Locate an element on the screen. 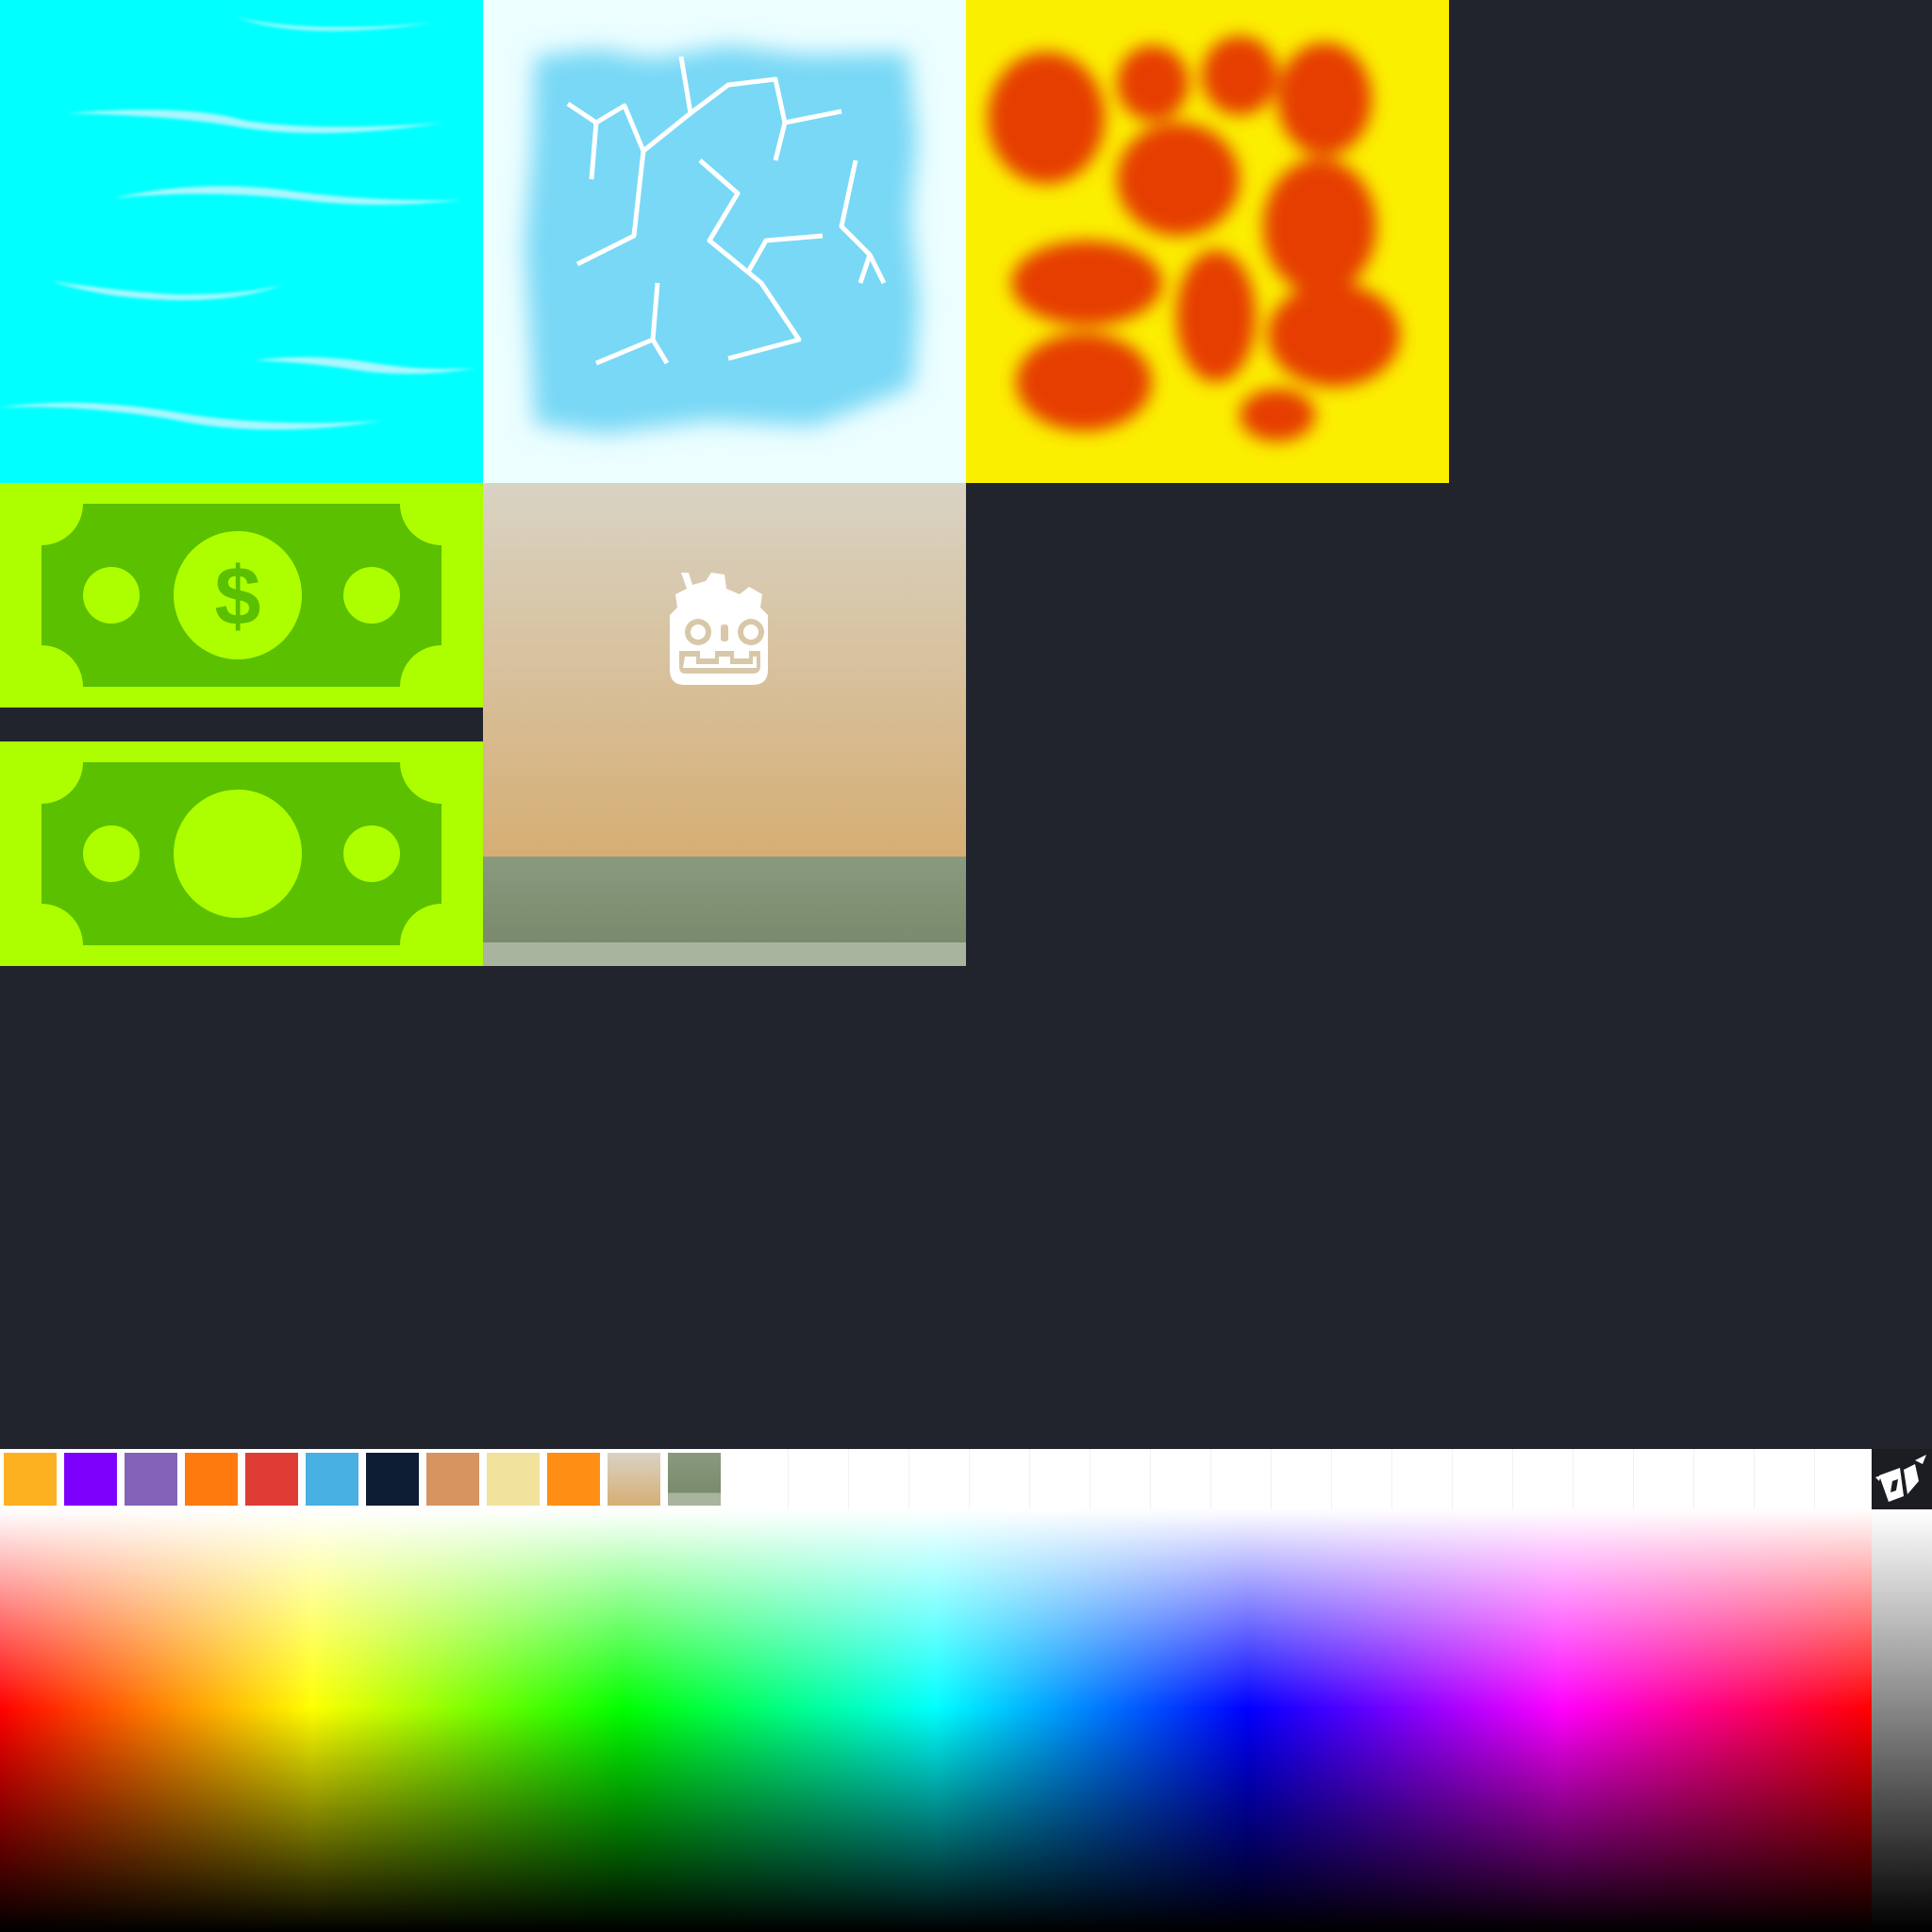 Image resolution: width=1932 pixels, height=1932 pixels. water-texture is located at coordinates (241, 241).